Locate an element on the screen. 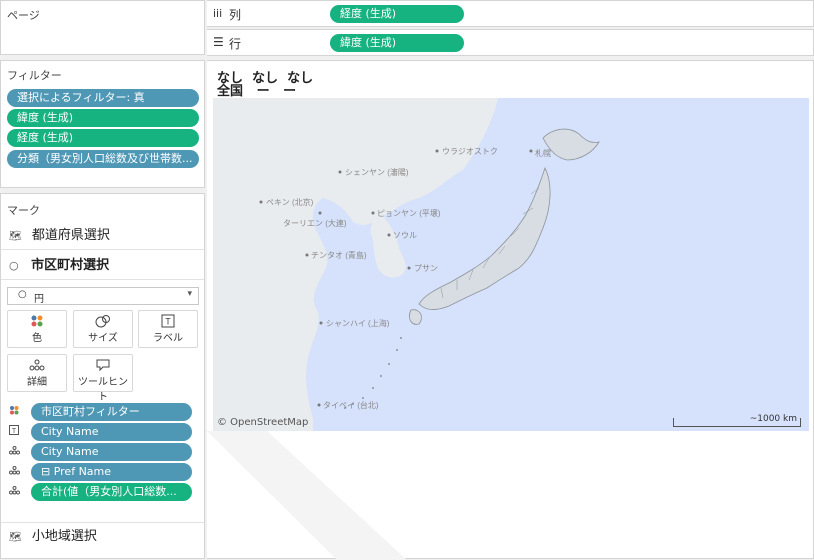 This screenshot has height=560, width=814. rows-icon: ☰ is located at coordinates (218, 42).